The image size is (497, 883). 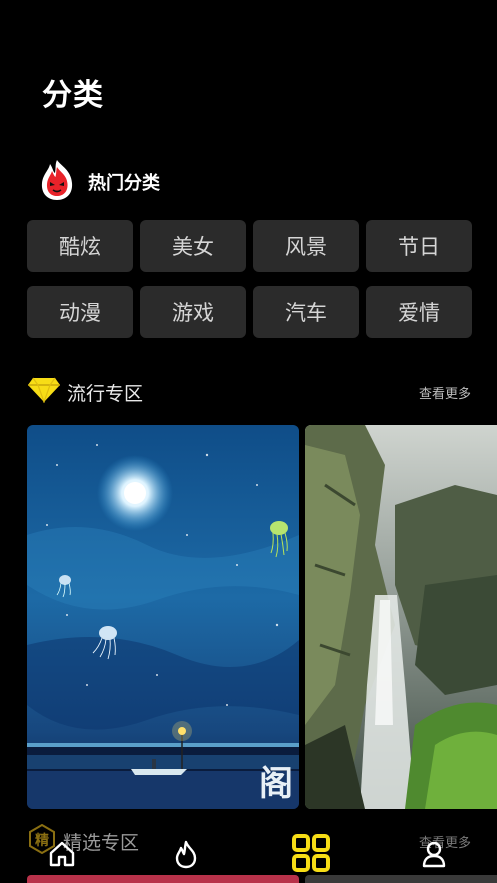 I want to click on popular-see-more-link: 查看更多, so click(x=445, y=392).